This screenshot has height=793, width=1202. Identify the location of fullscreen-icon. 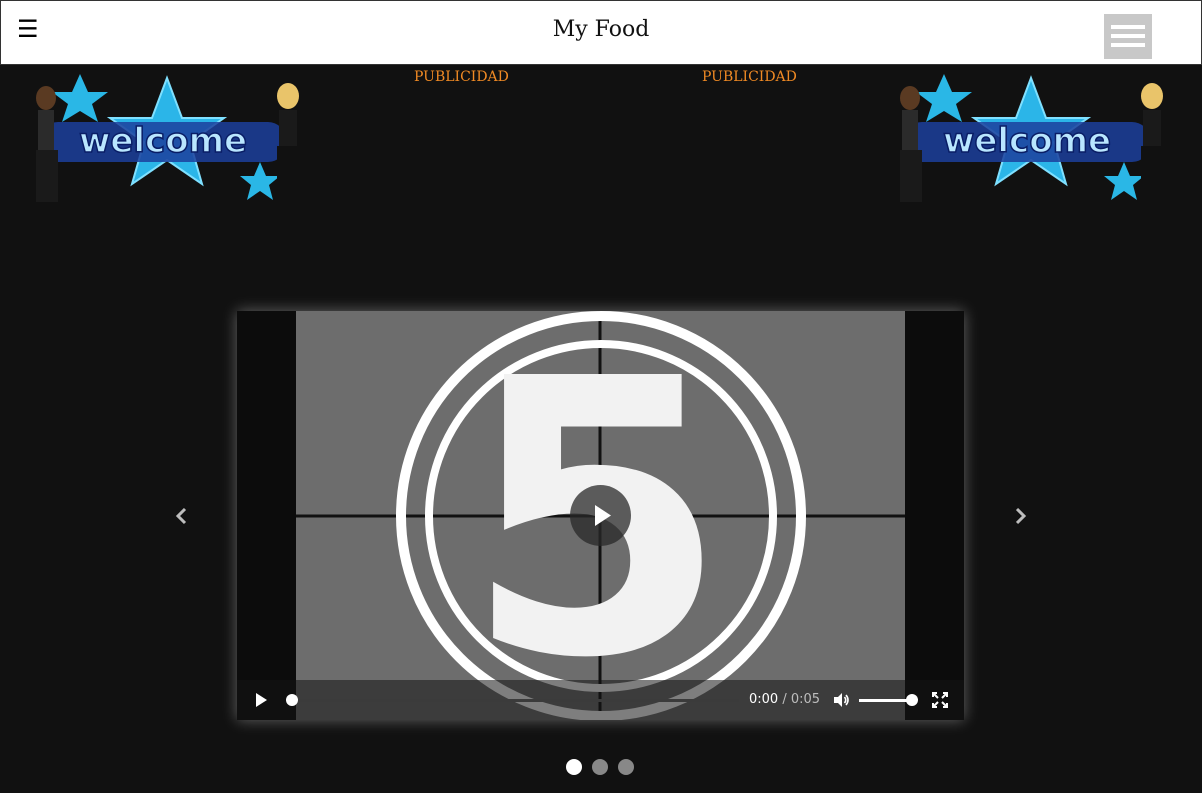
(940, 700).